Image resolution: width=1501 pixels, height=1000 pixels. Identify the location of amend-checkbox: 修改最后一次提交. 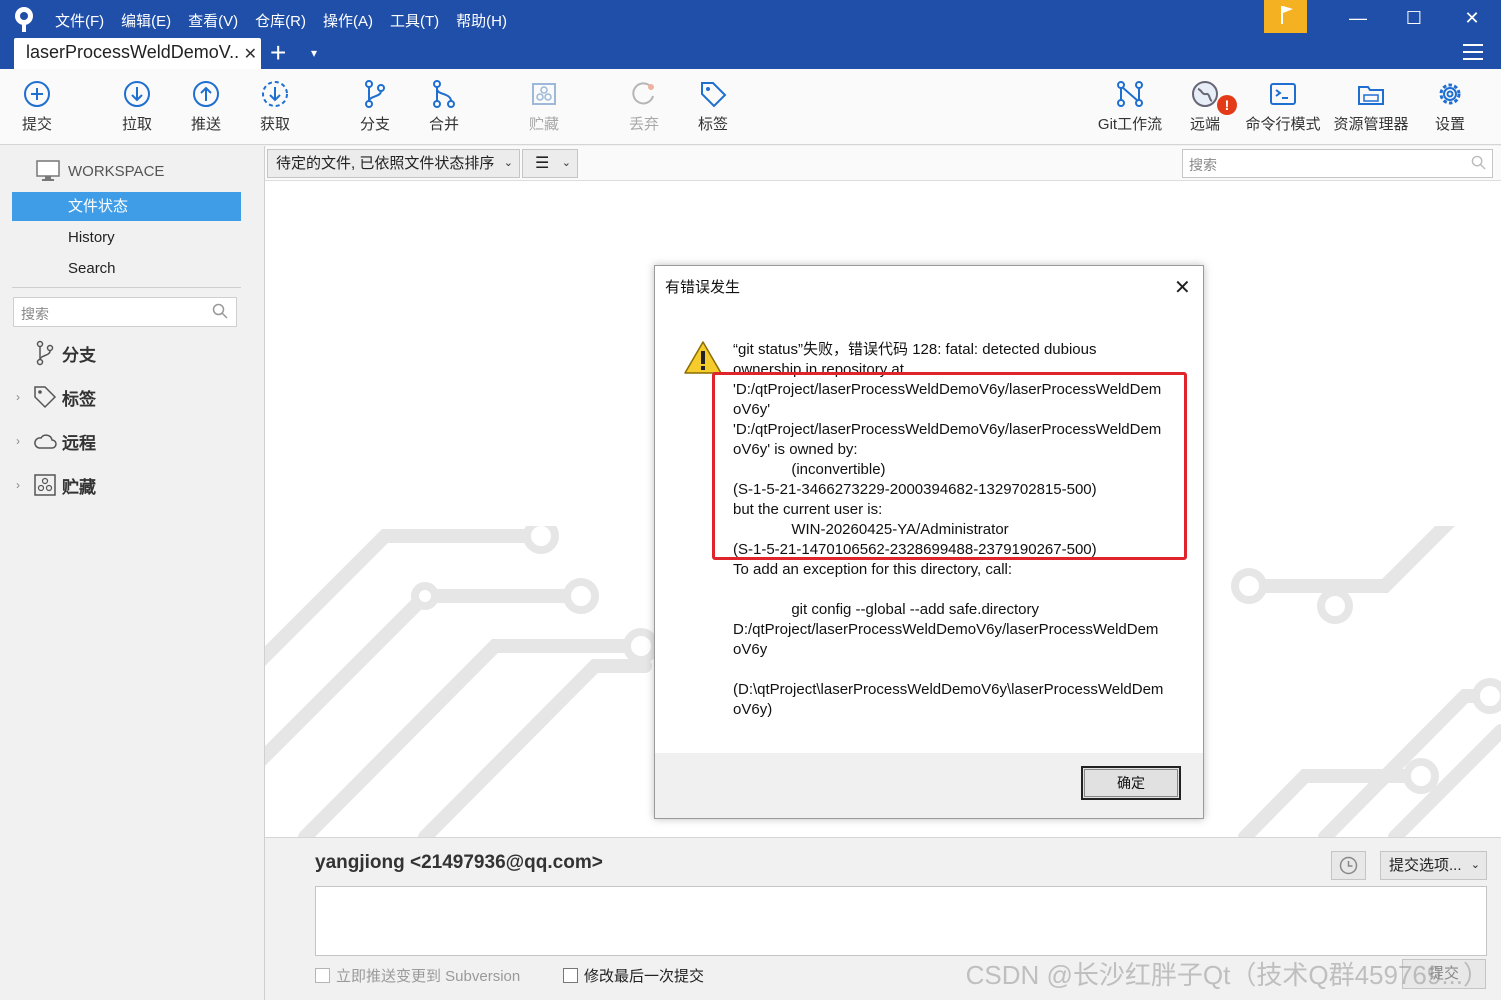
(633, 975).